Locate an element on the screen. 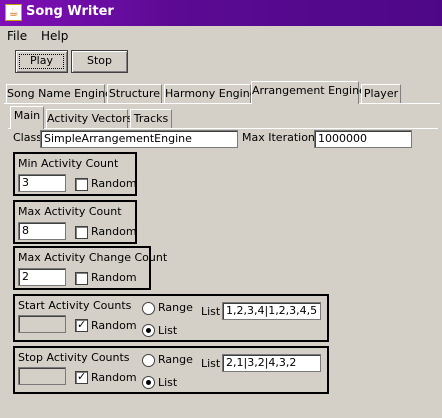 The height and width of the screenshot is (418, 442). start-counts-list-radio is located at coordinates (148, 330).